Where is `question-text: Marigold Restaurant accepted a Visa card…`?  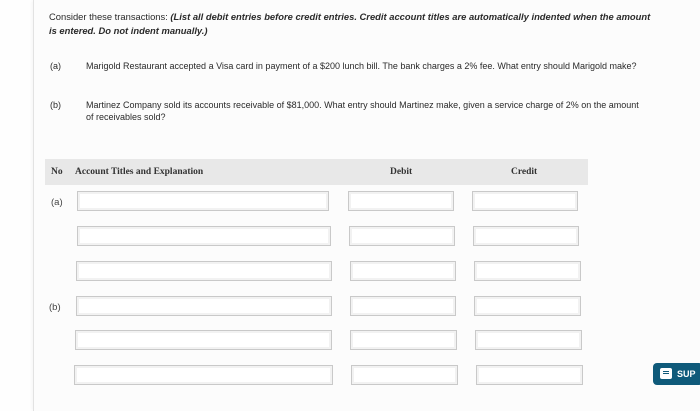
question-text: Marigold Restaurant accepted a Visa card… is located at coordinates (361, 66).